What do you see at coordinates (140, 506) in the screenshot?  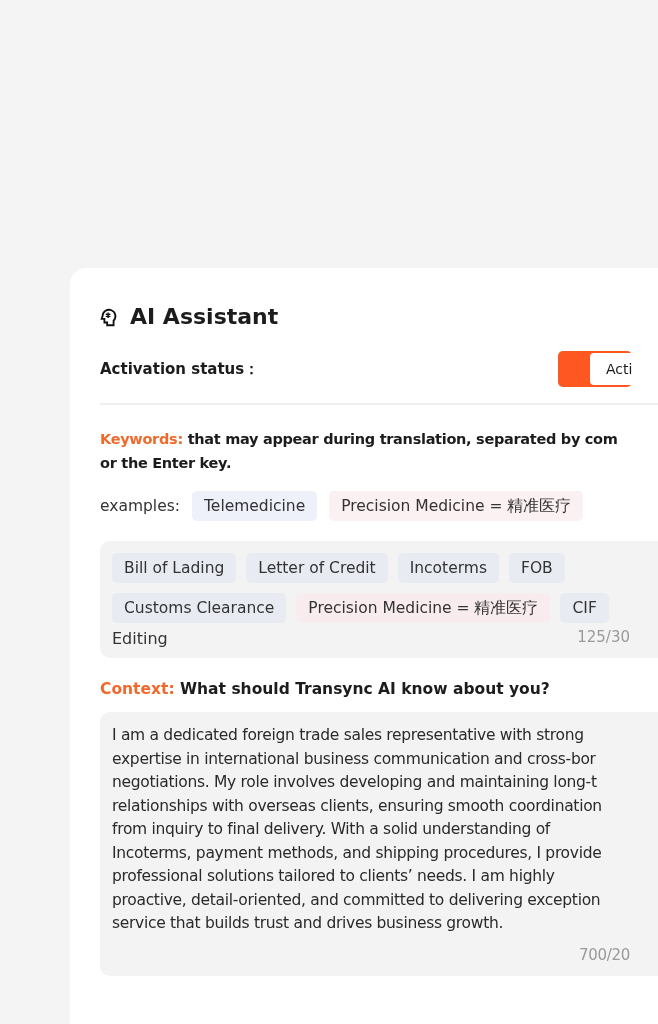 I see `examples-label: examples:` at bounding box center [140, 506].